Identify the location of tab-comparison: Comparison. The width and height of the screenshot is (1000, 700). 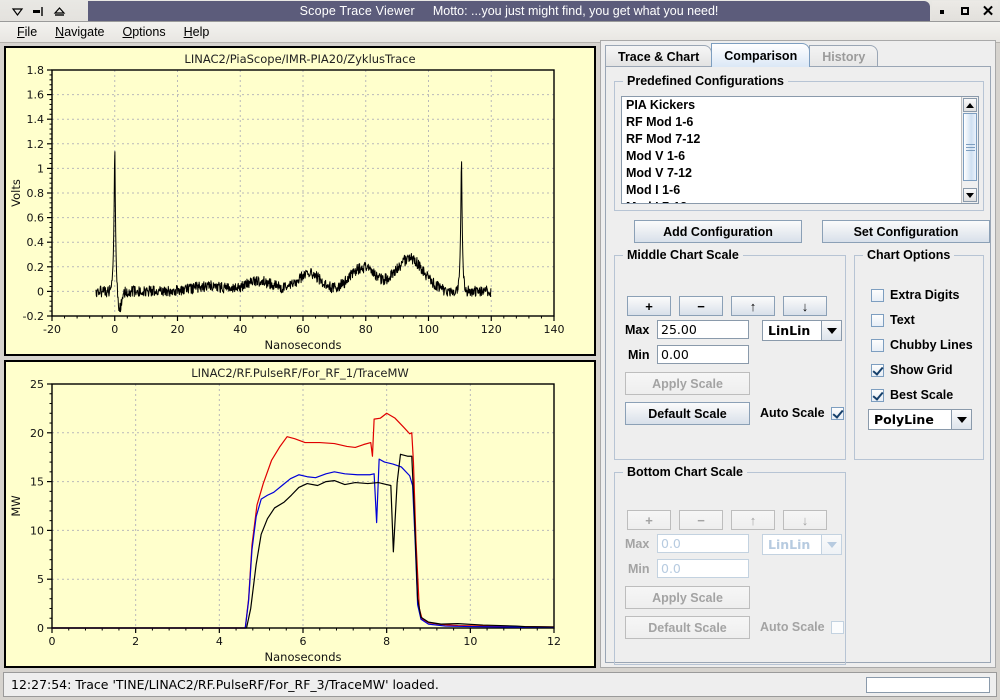
(761, 55).